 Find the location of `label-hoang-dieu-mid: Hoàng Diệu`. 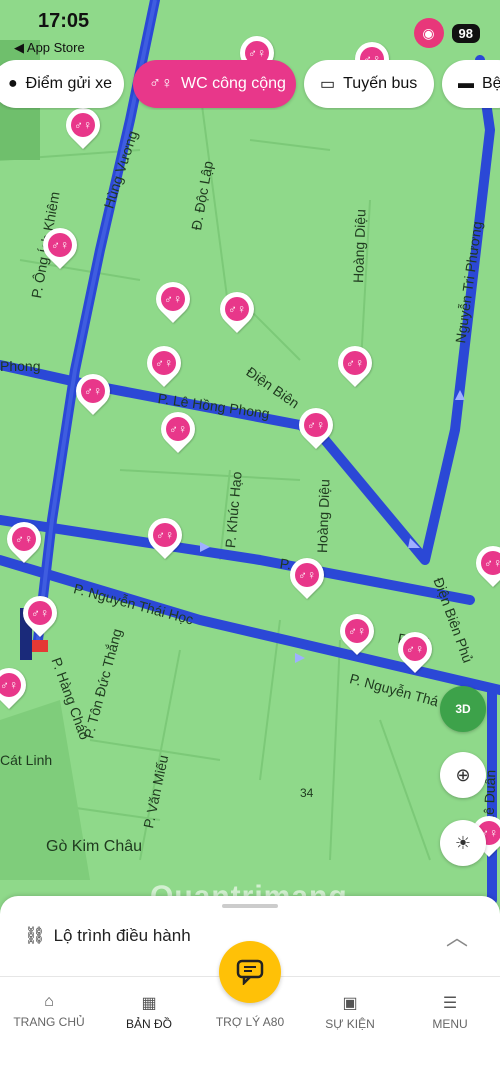

label-hoang-dieu-mid: Hoàng Diệu is located at coordinates (323, 516).